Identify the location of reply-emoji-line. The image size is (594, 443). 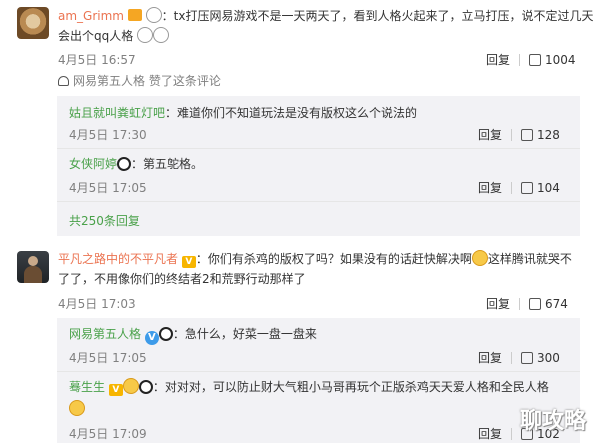
(77, 409).